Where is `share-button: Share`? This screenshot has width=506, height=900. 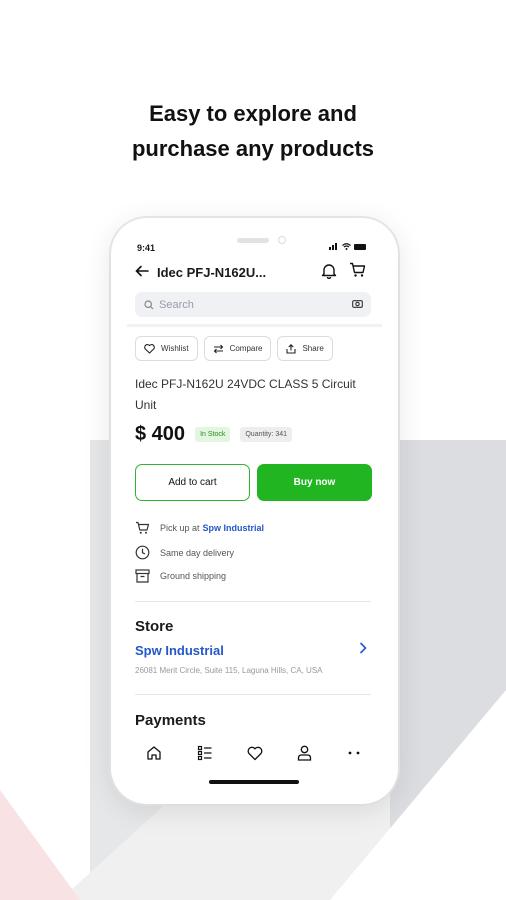 share-button: Share is located at coordinates (305, 348).